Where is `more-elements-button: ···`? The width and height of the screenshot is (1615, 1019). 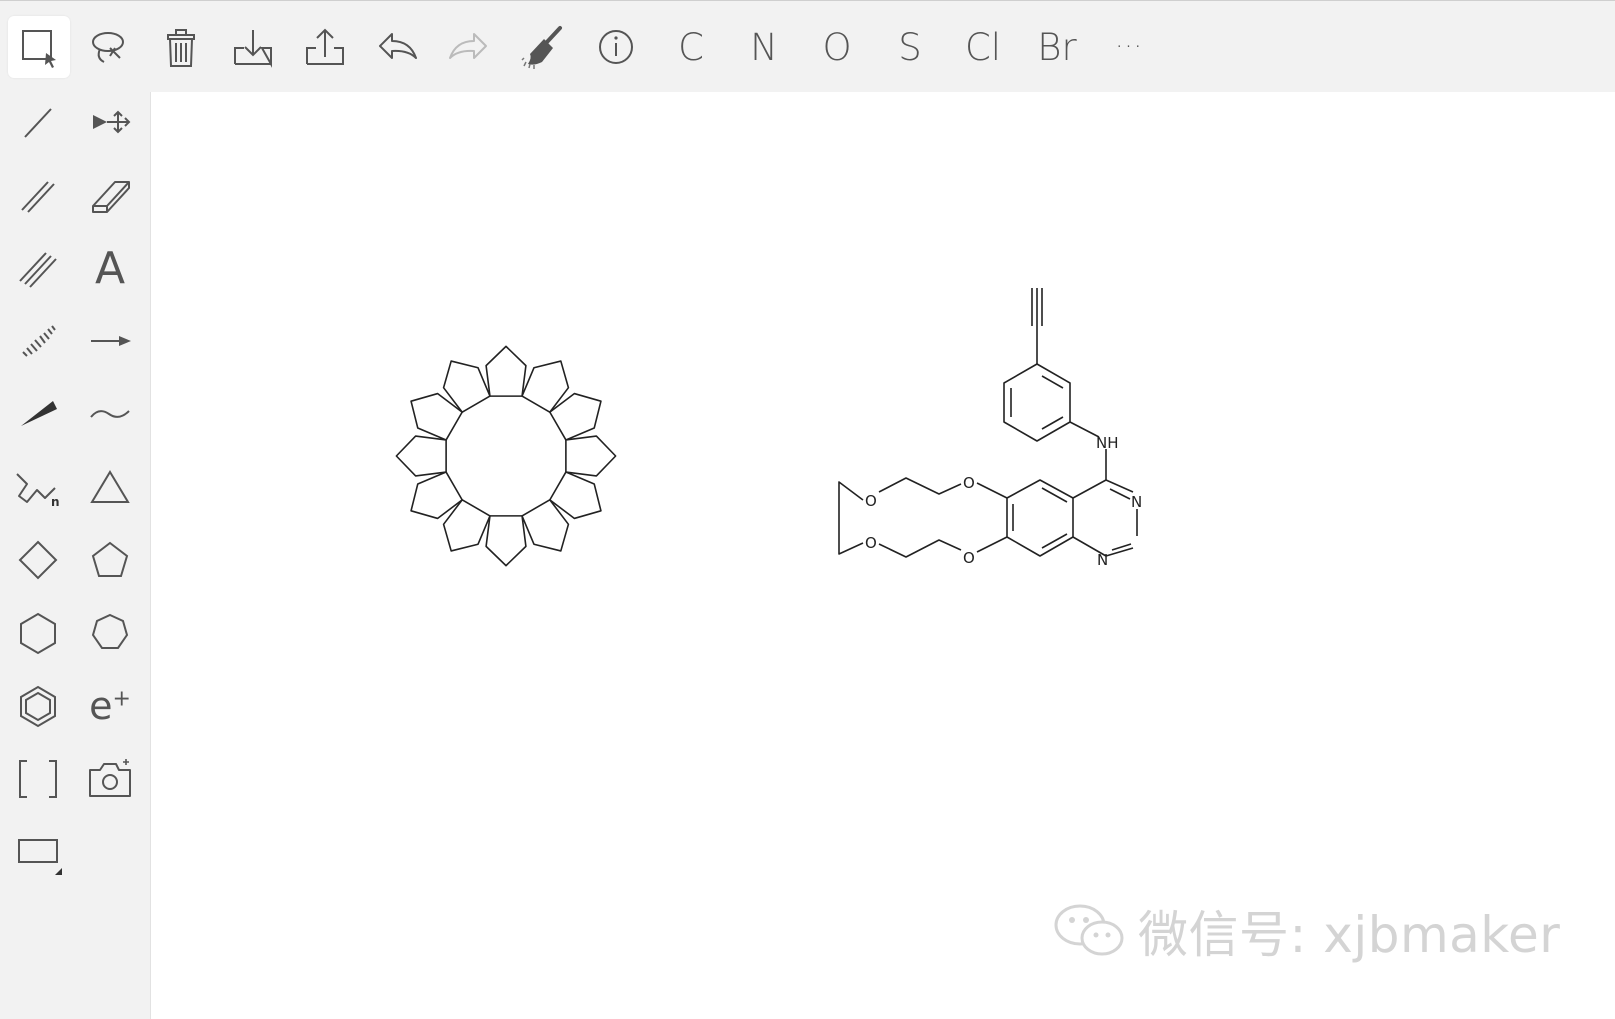
more-elements-button: ··· is located at coordinates (1129, 47).